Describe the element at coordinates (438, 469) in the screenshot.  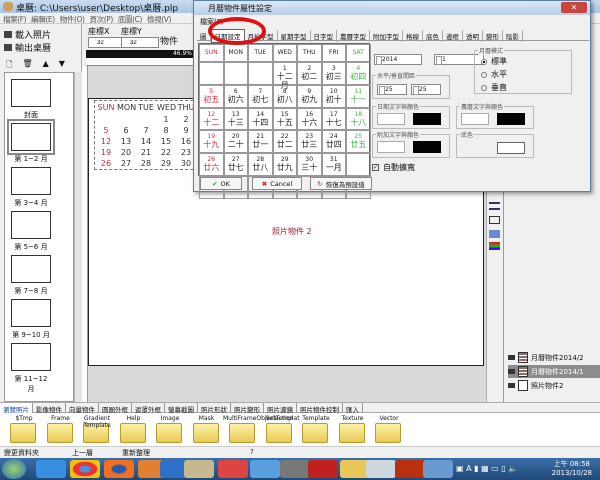
I see `paint-icon` at that location.